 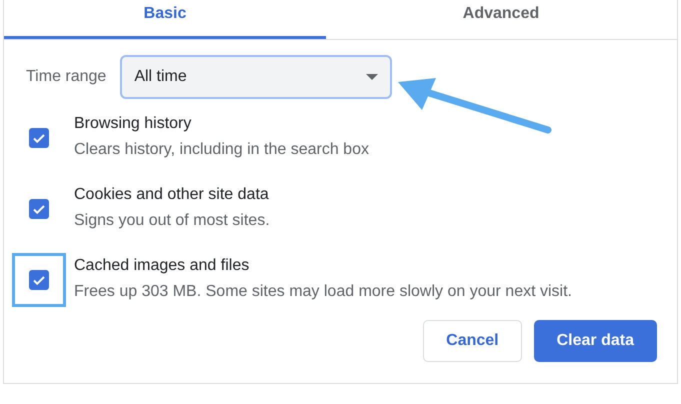 What do you see at coordinates (165, 19) in the screenshot?
I see `tab: Basic` at bounding box center [165, 19].